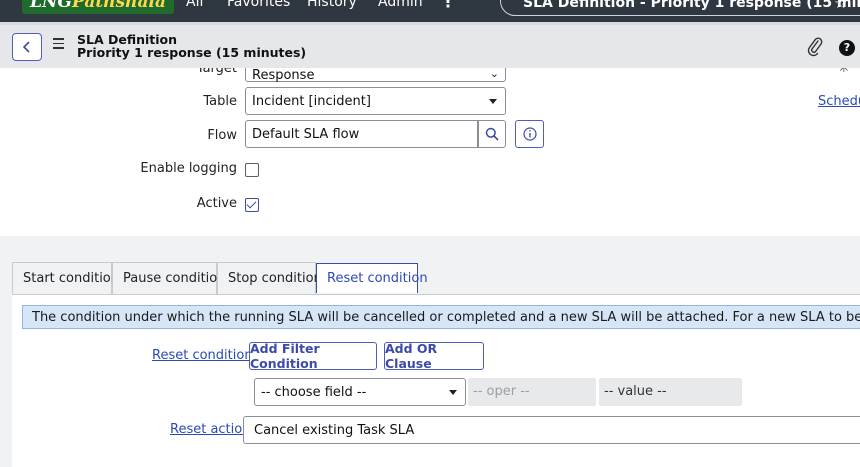 Image resolution: width=860 pixels, height=467 pixels. What do you see at coordinates (58, 45) in the screenshot?
I see `hamburger-menu-icon` at bounding box center [58, 45].